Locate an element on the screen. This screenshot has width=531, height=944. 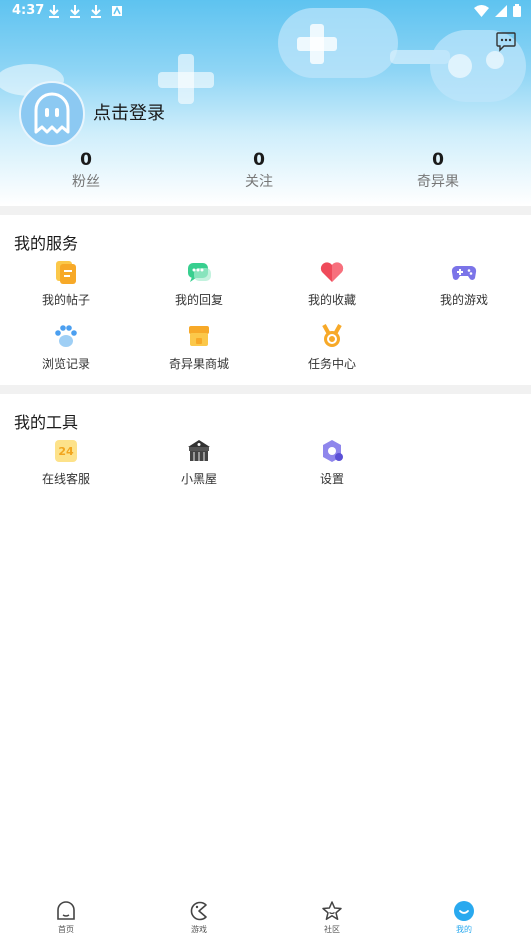
stat-label: 奇异果 is located at coordinates (438, 182).